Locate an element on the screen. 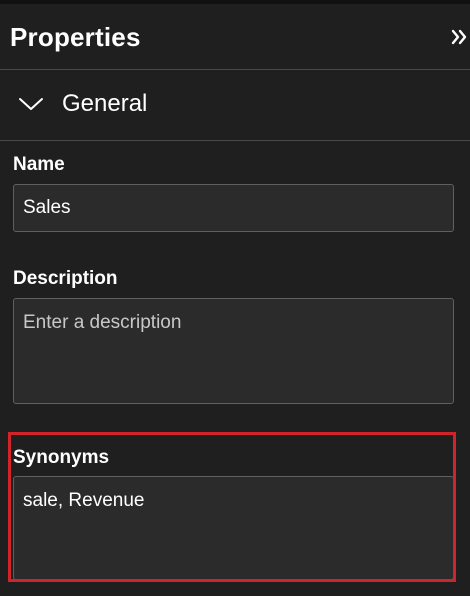  section-label-general: General is located at coordinates (105, 103).